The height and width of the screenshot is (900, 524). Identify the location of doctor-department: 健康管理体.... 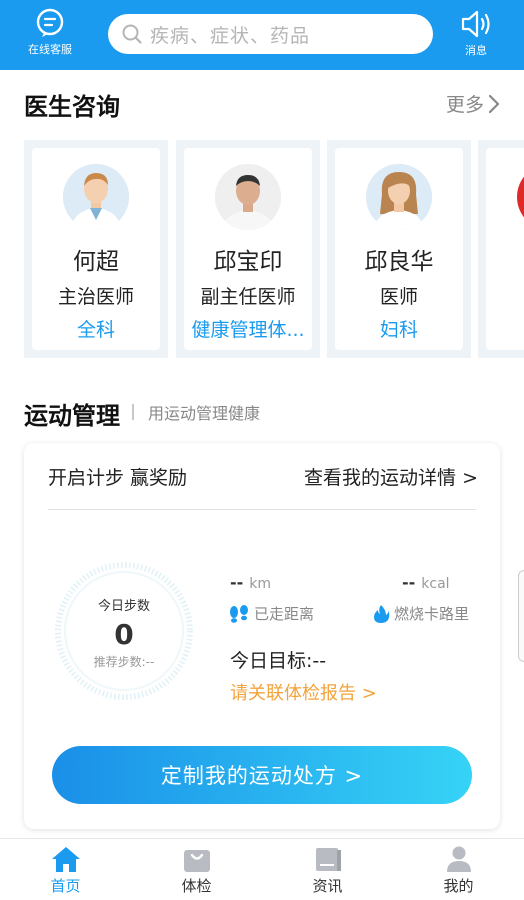
(248, 330).